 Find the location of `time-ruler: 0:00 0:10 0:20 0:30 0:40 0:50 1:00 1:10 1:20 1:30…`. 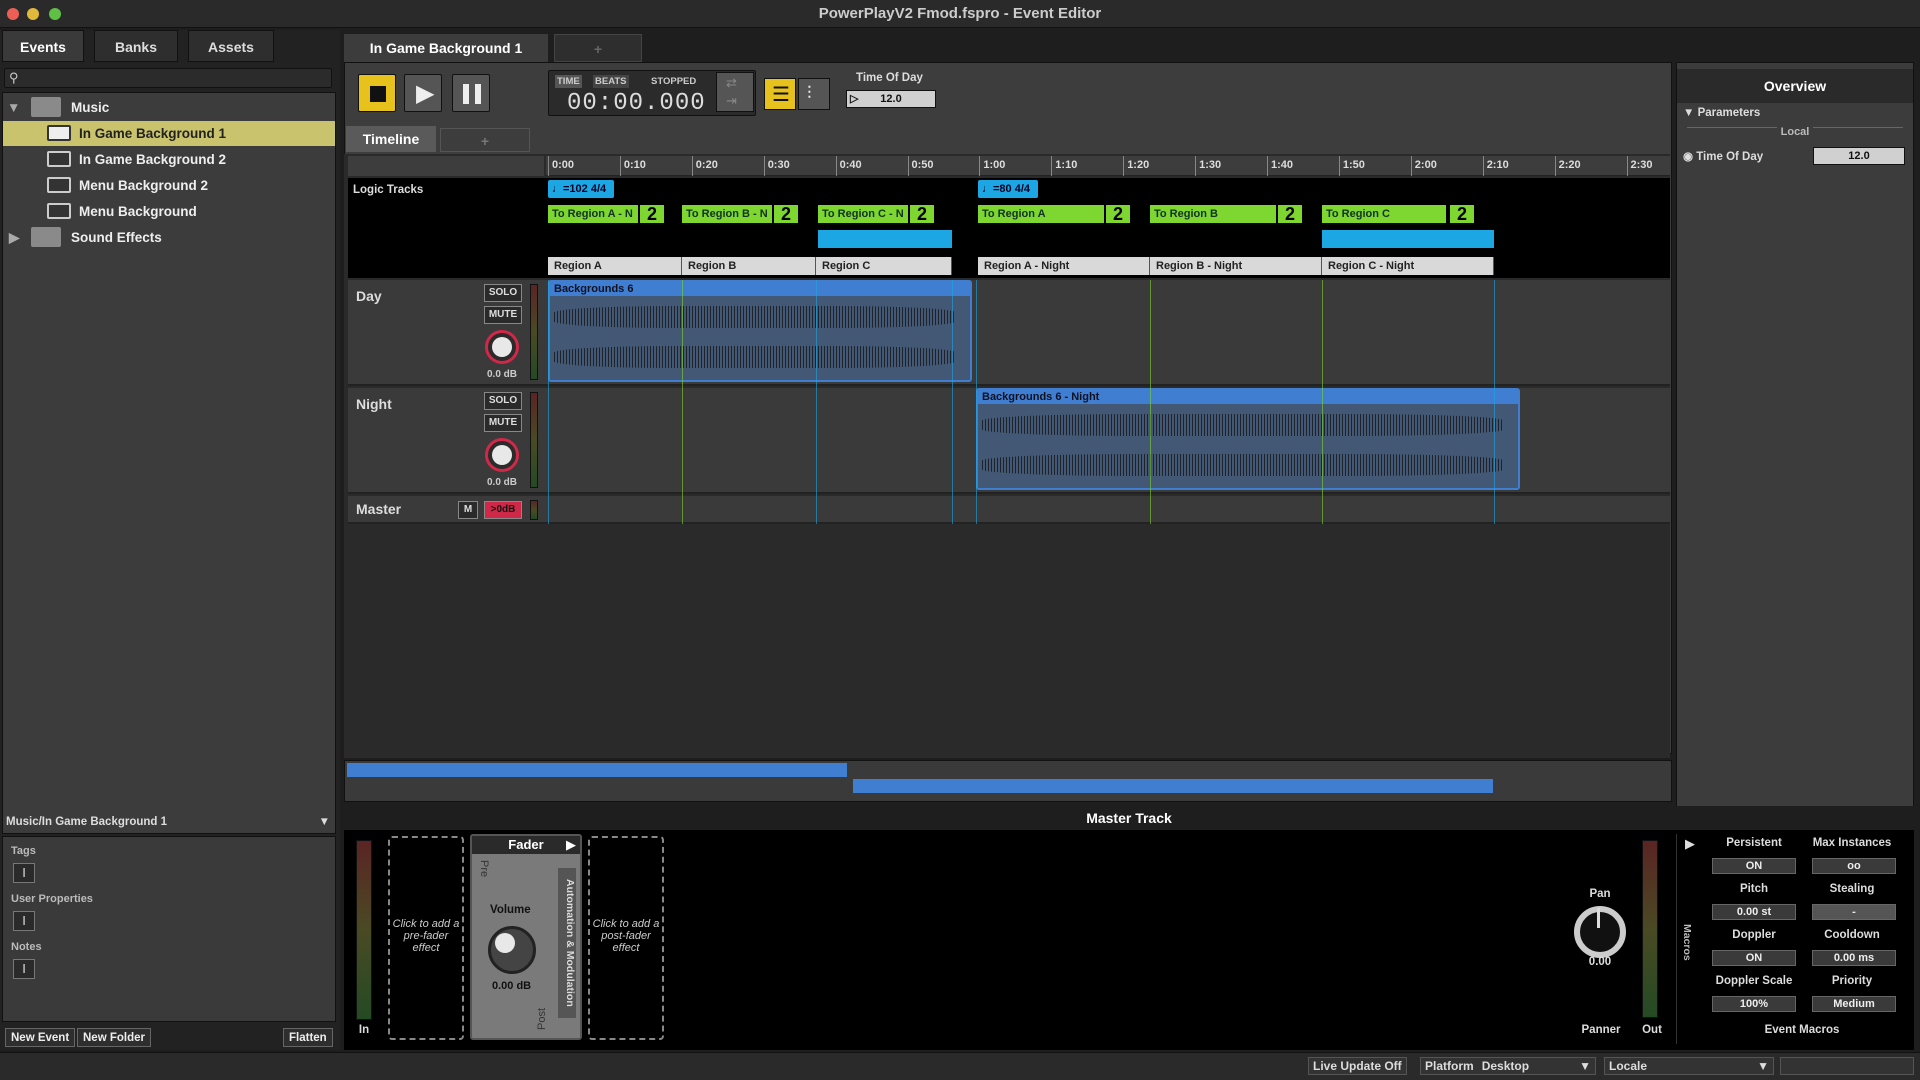

time-ruler: 0:00 0:10 0:20 0:30 0:40 0:50 1:00 1:10 1:20 1:30… is located at coordinates (1108, 166).